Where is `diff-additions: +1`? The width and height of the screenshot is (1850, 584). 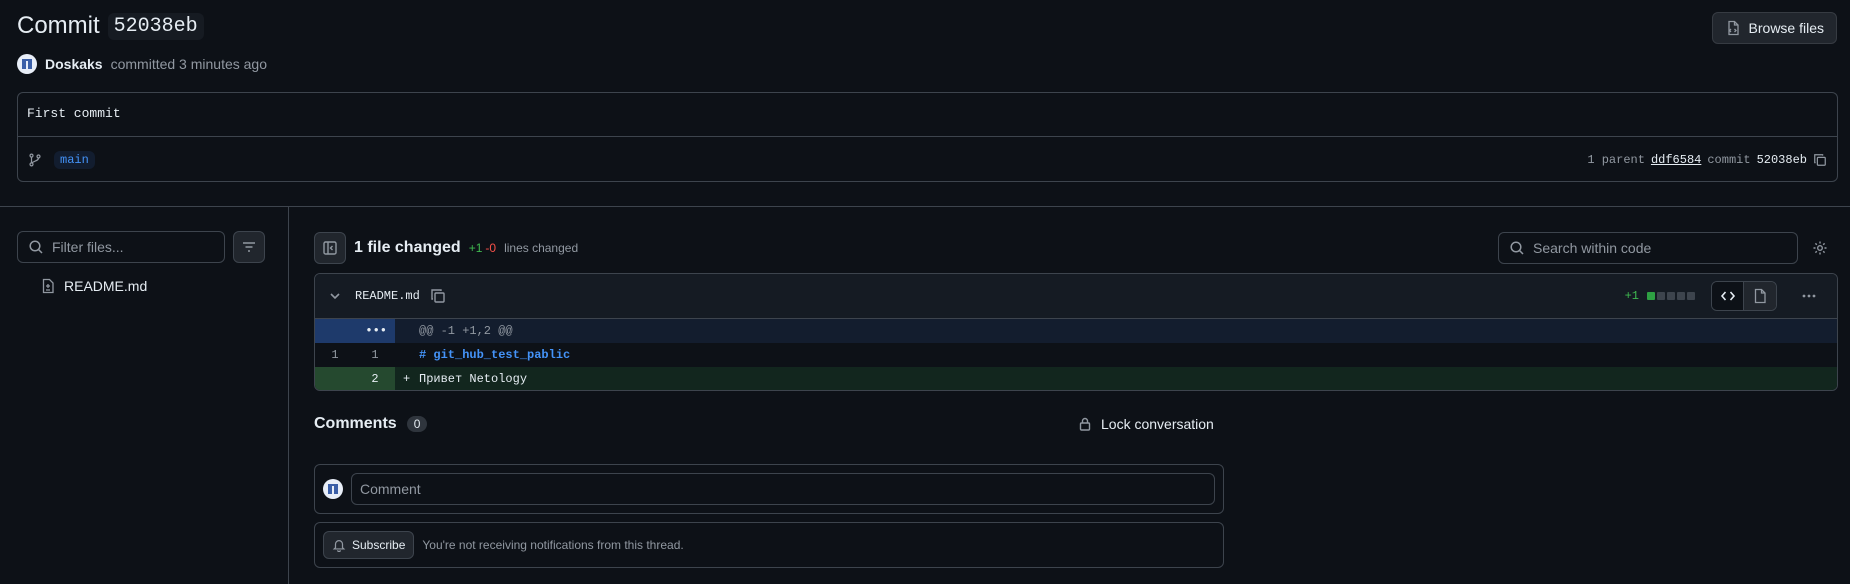 diff-additions: +1 is located at coordinates (1631, 296).